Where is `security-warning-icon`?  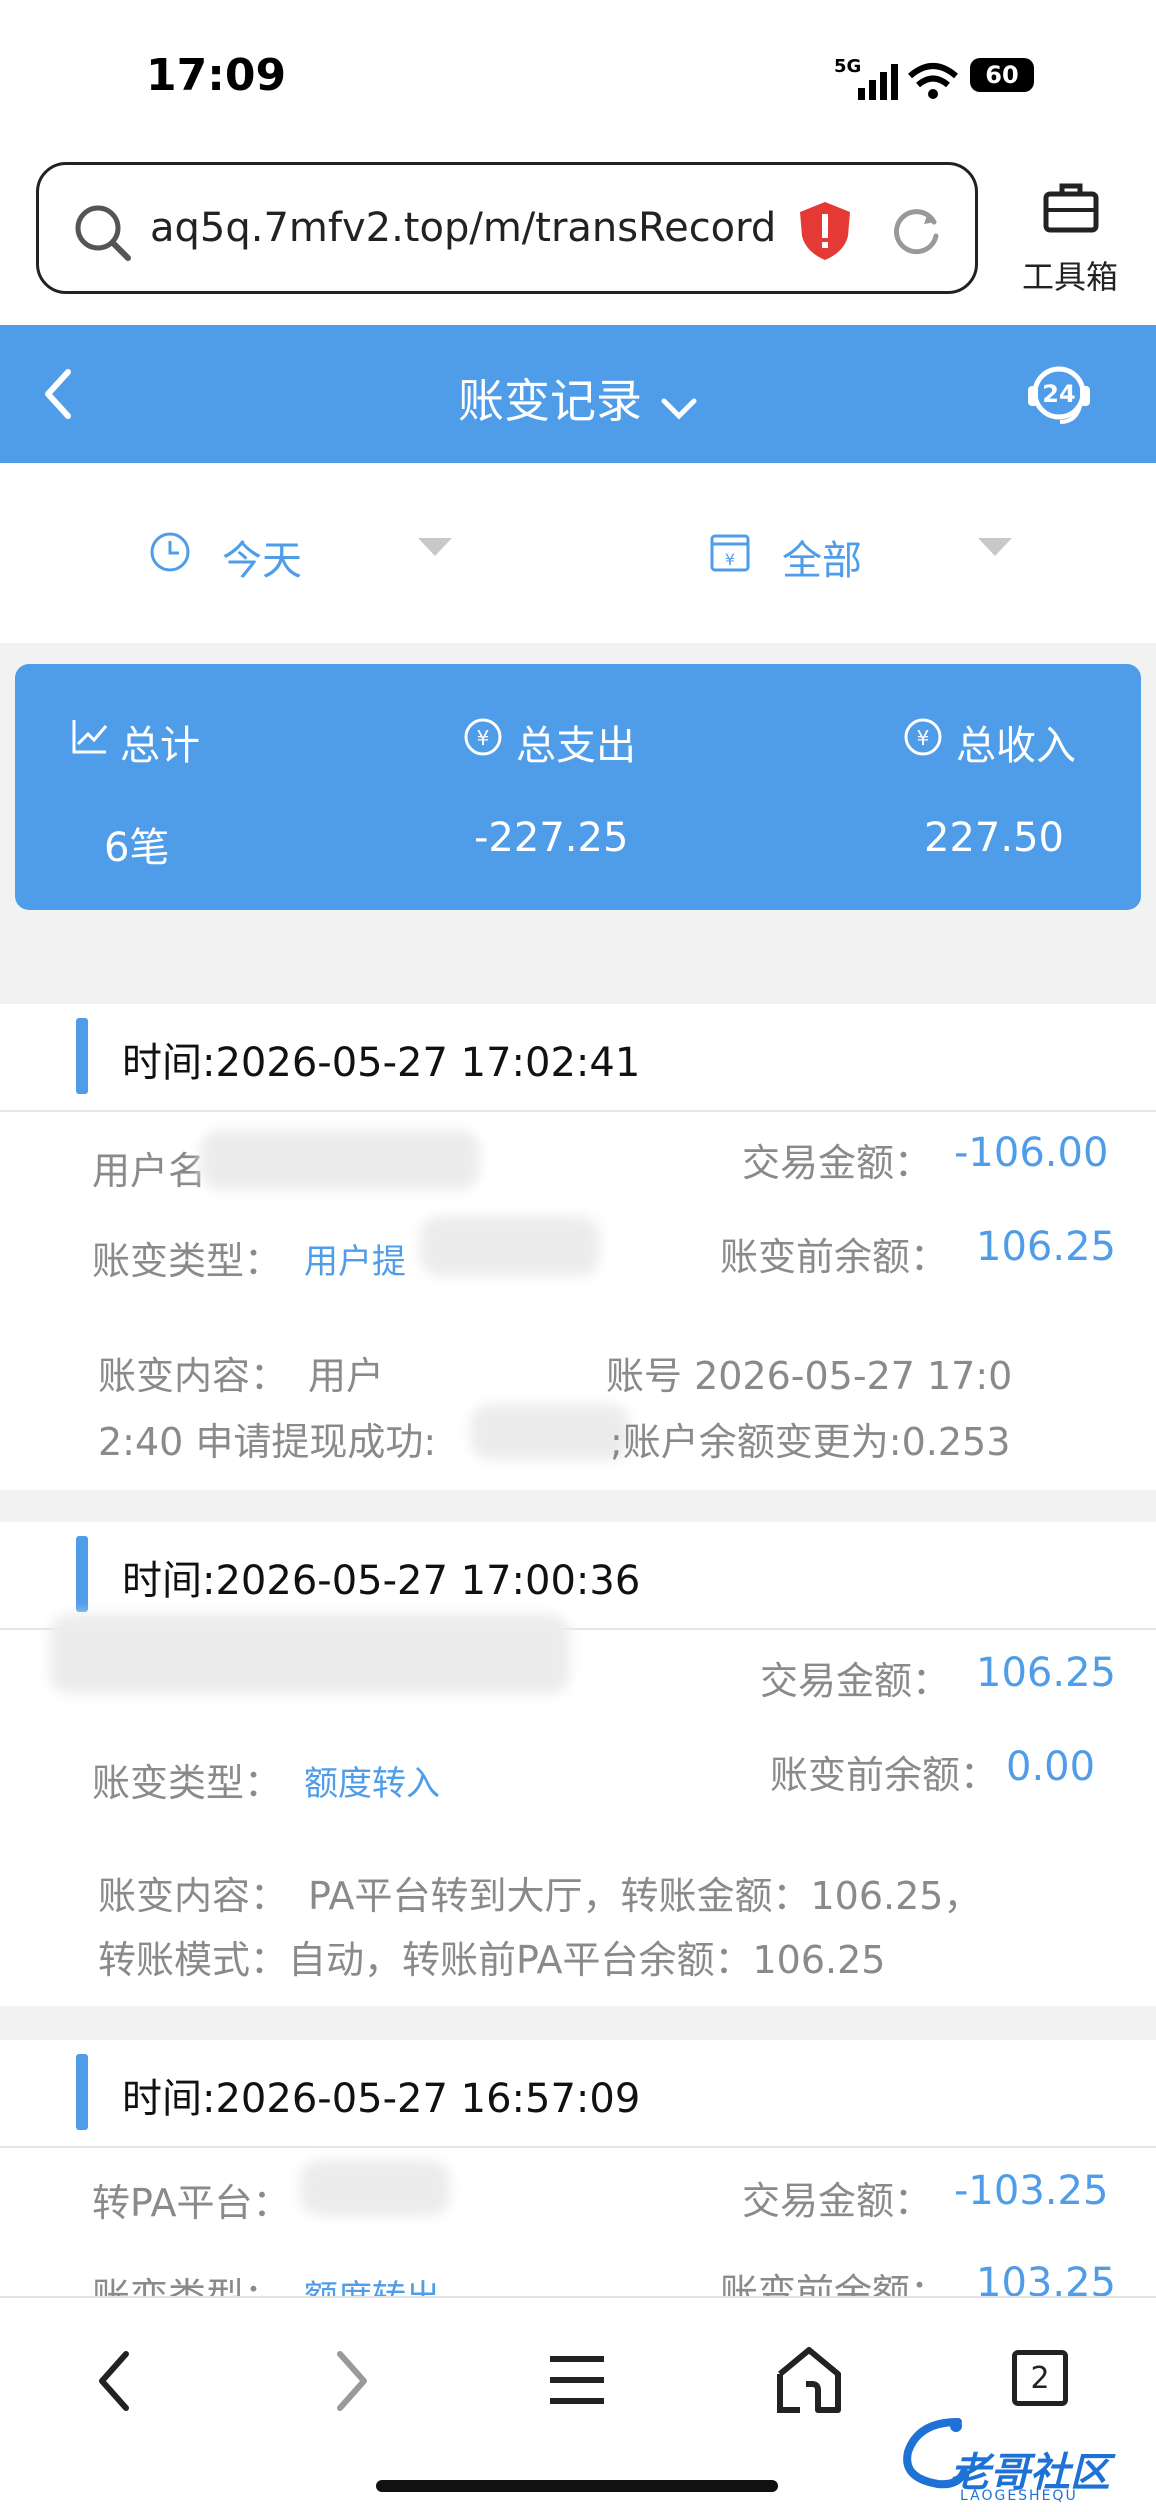 security-warning-icon is located at coordinates (825, 233).